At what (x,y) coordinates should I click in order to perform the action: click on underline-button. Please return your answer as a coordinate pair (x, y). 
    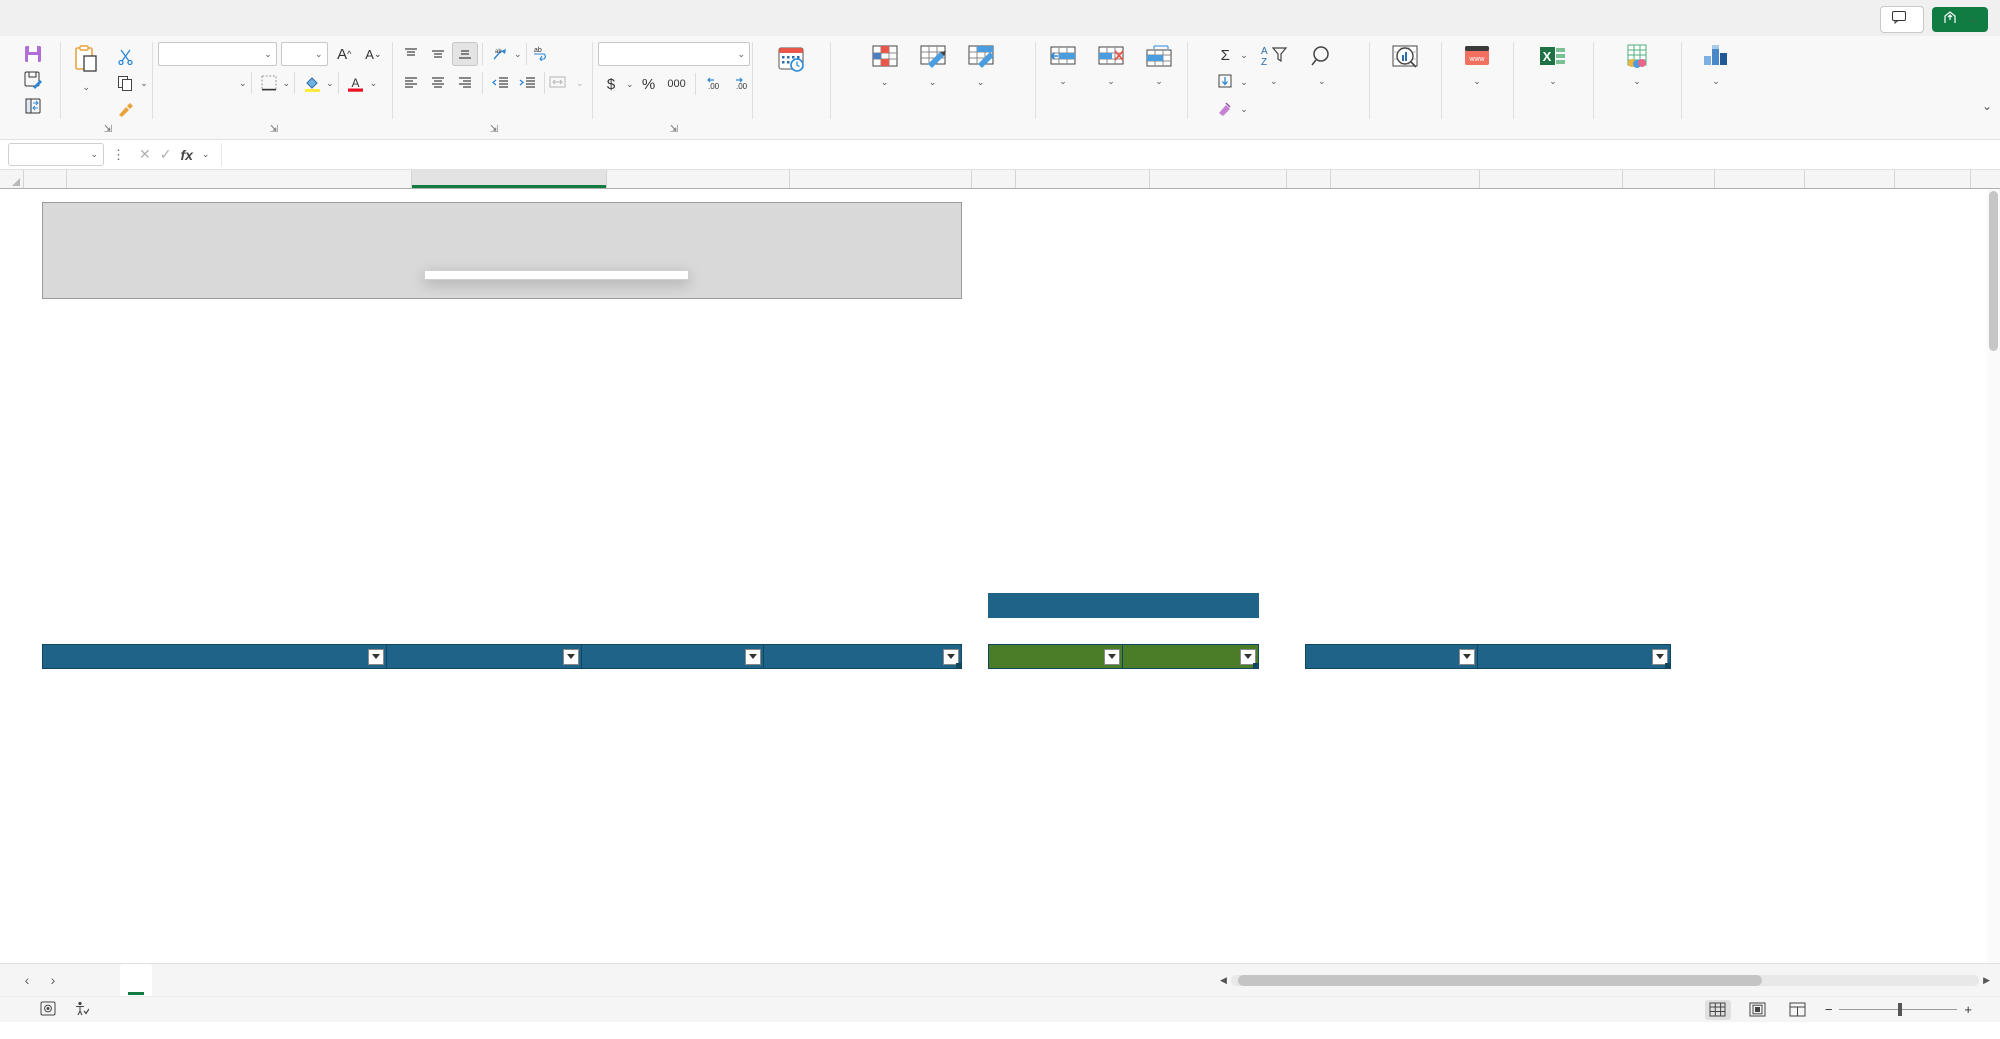
    Looking at the image, I should click on (225, 83).